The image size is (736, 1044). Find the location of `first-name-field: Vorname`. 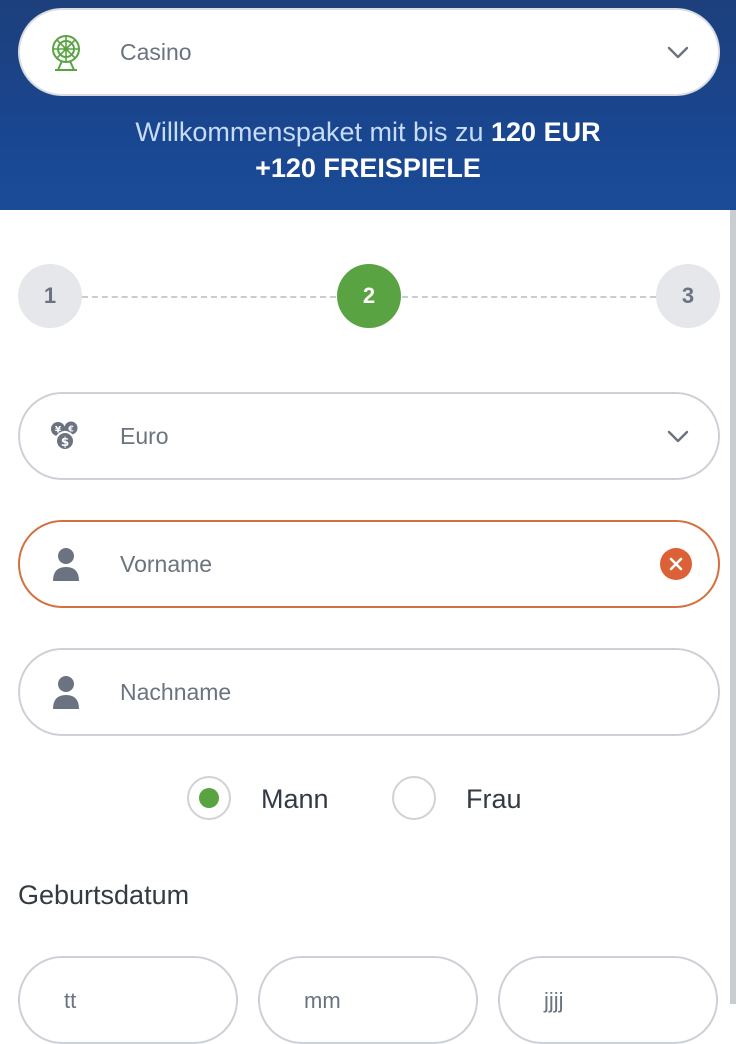

first-name-field: Vorname is located at coordinates (369, 564).